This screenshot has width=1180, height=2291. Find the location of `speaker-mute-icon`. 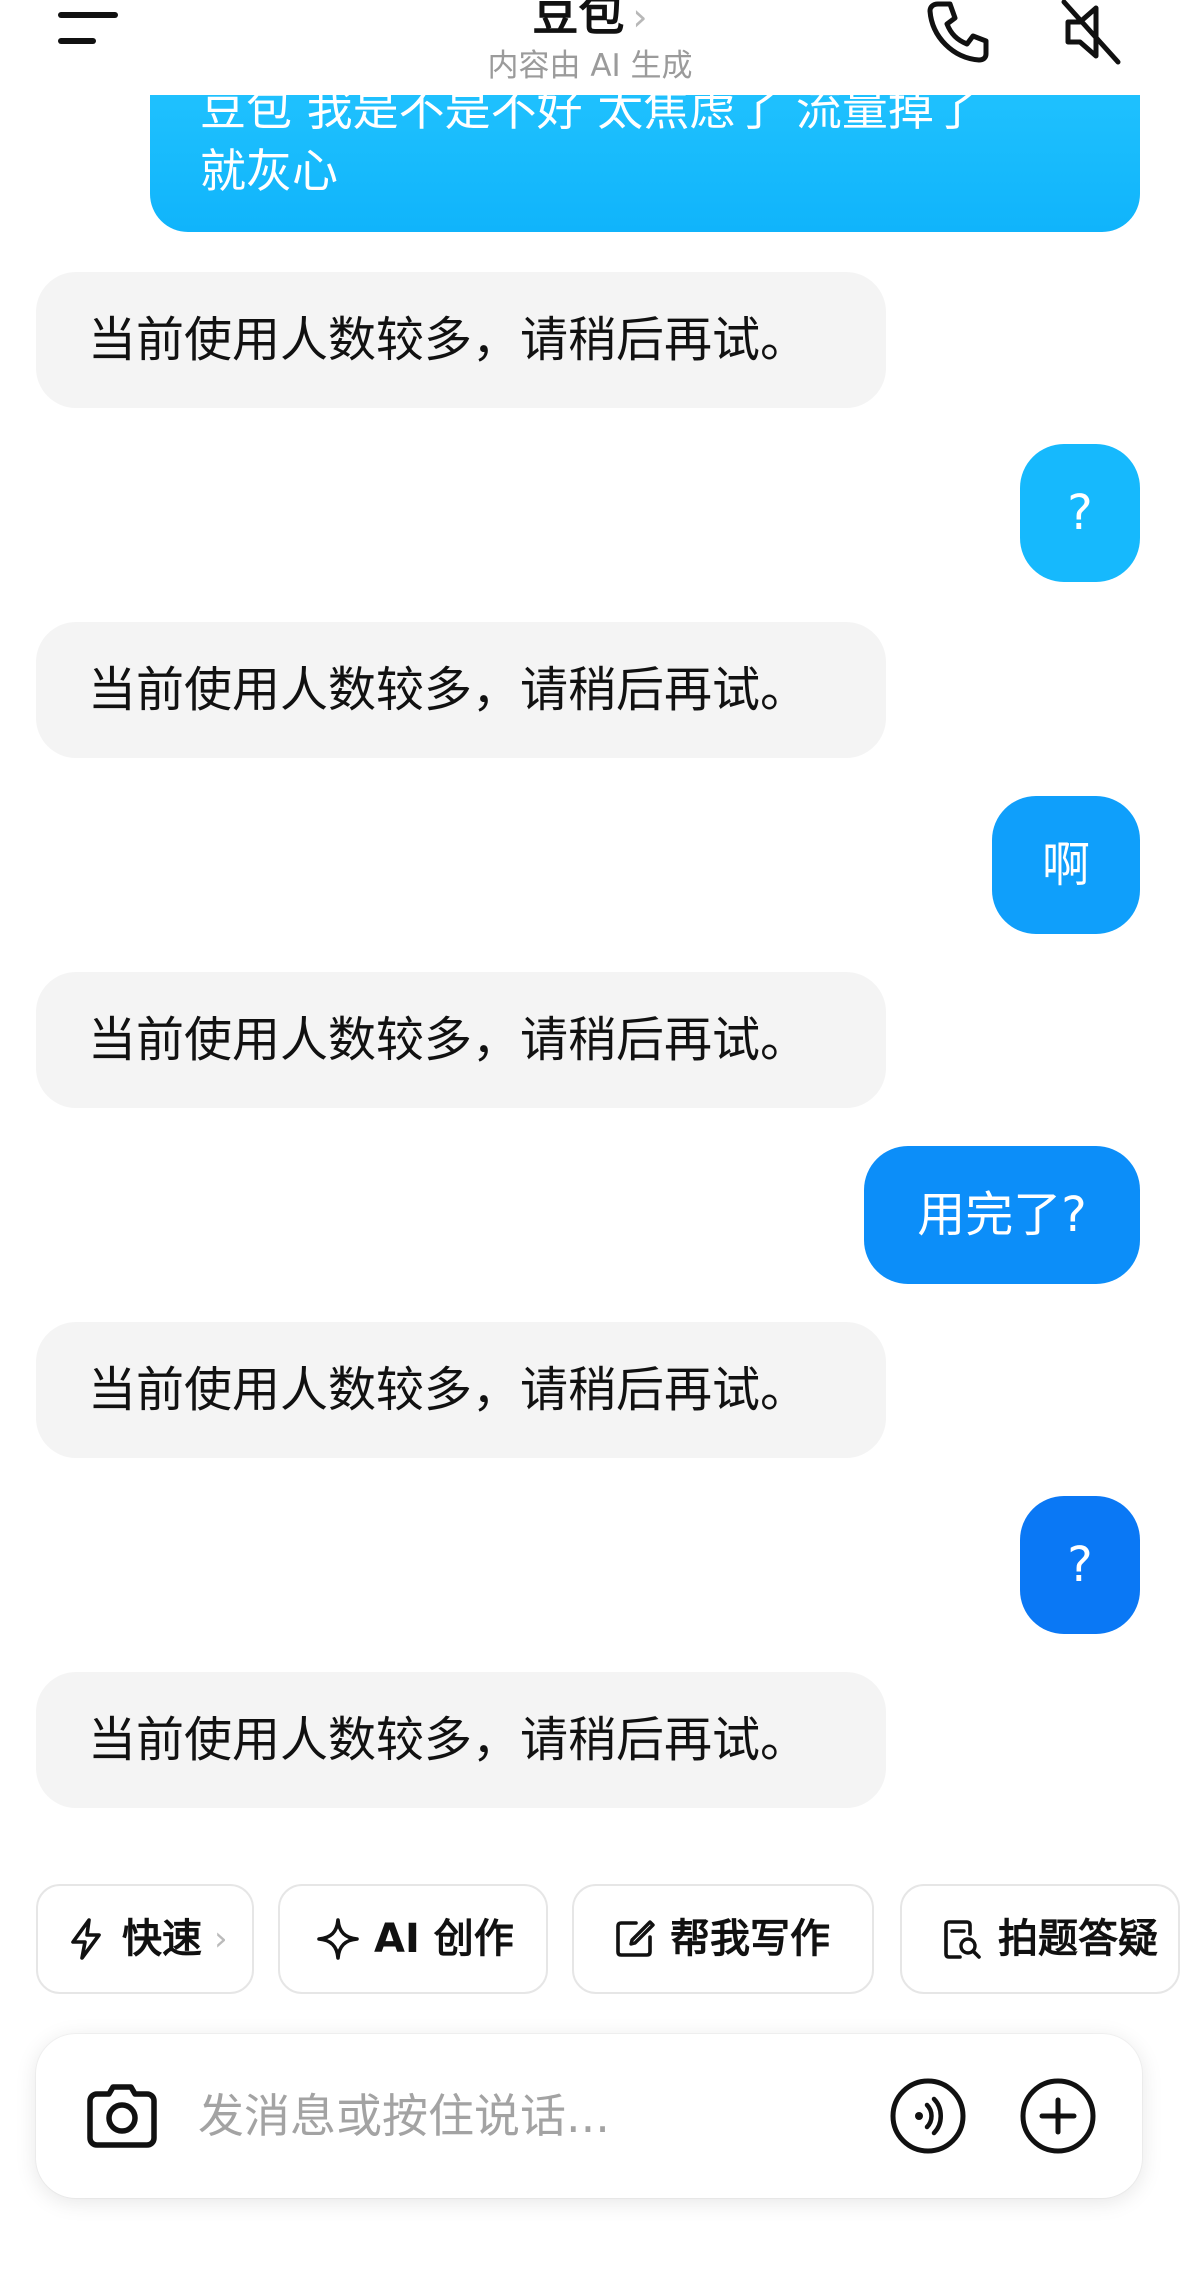

speaker-mute-icon is located at coordinates (1094, 34).